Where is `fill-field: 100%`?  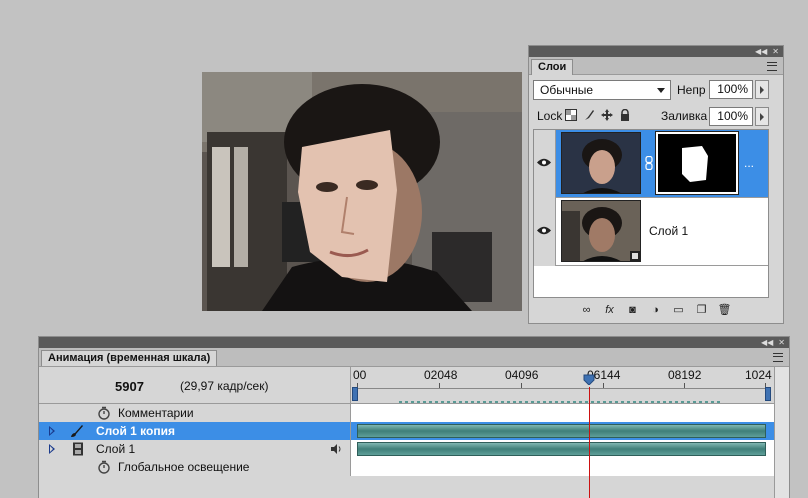
fill-field: 100% is located at coordinates (731, 116).